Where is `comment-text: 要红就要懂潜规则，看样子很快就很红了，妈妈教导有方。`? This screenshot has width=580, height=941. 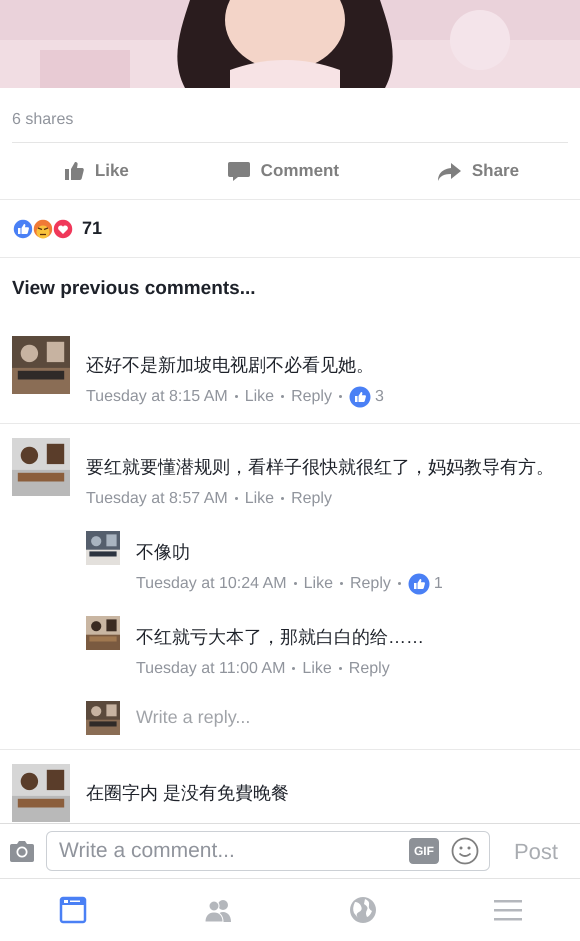 comment-text: 要红就要懂潜规则，看样子很快就很红了，妈妈教导有方。 is located at coordinates (320, 467).